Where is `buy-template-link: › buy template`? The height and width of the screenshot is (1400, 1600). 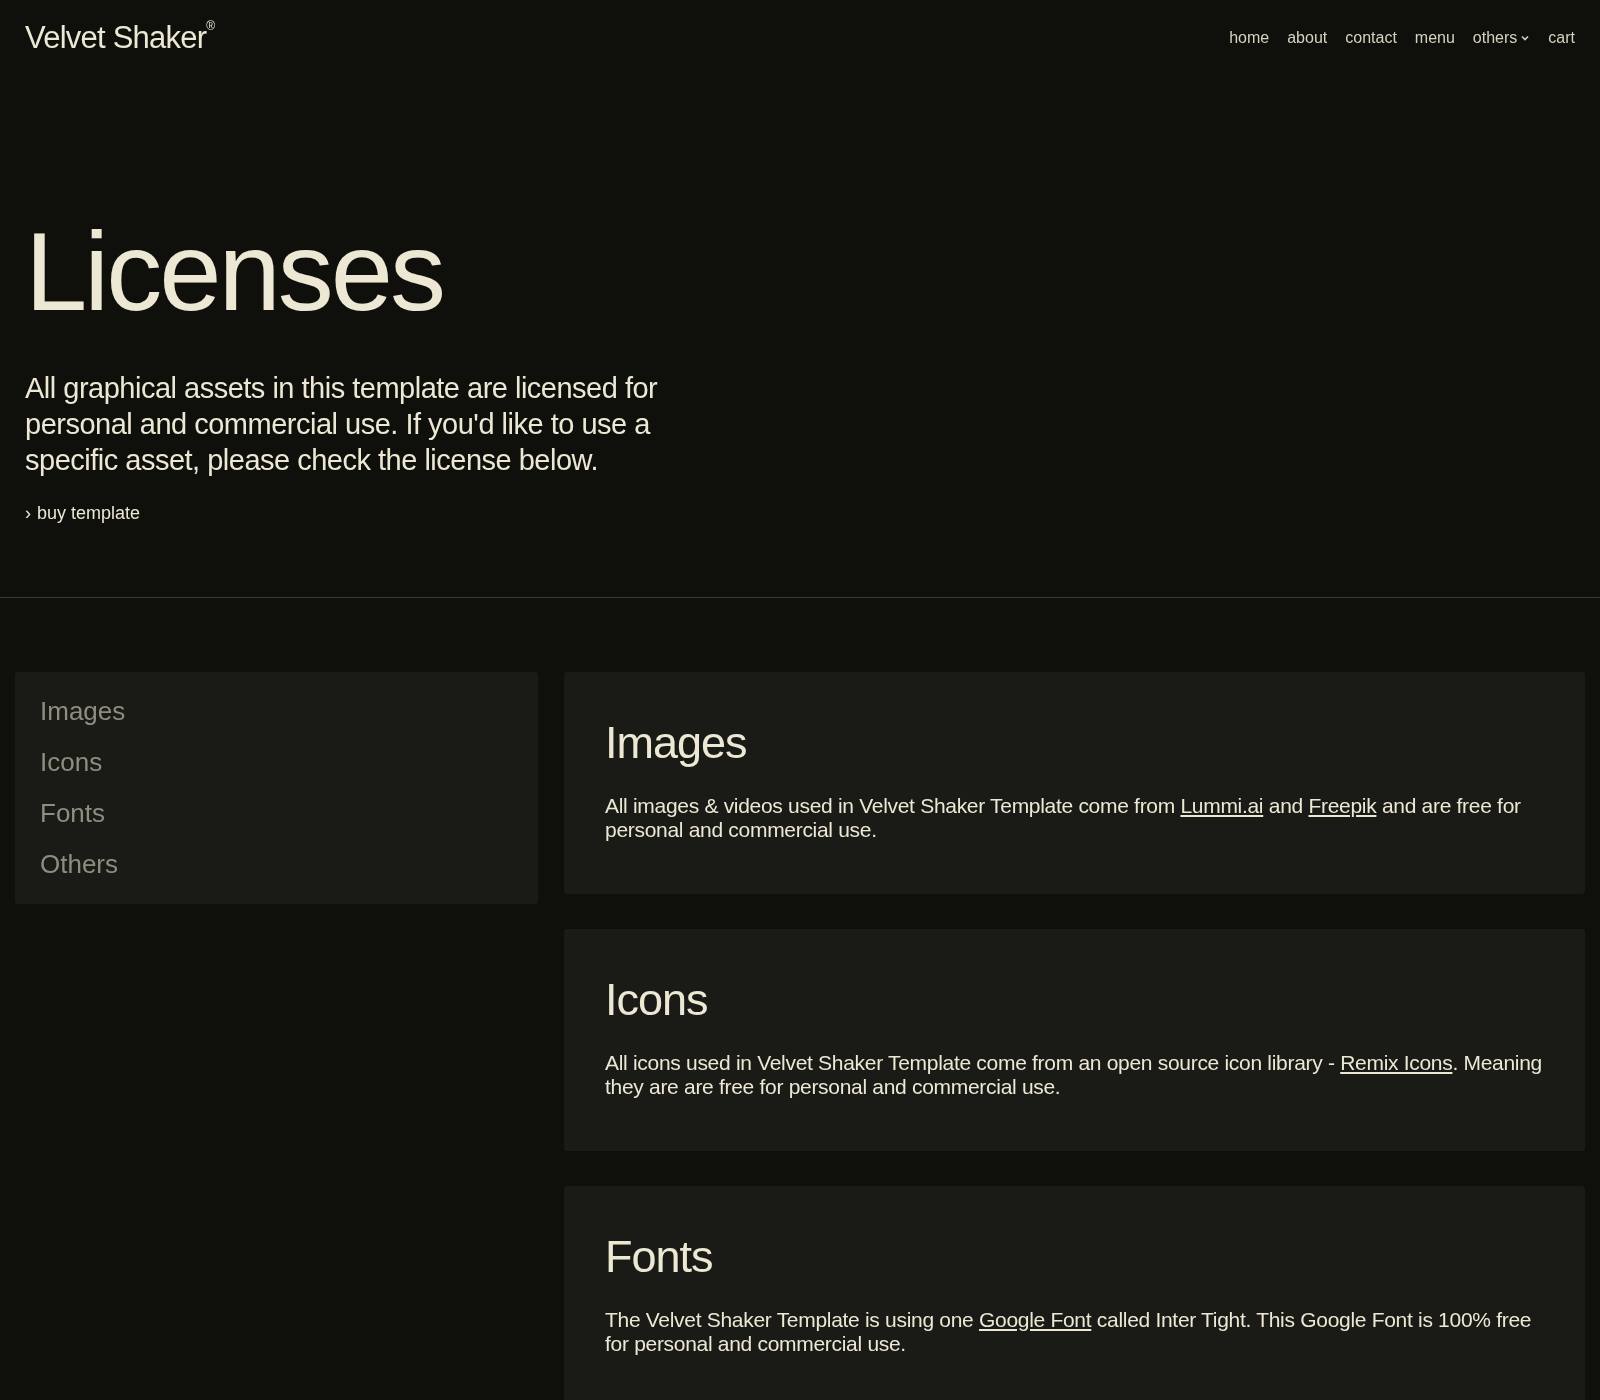
buy-template-link: › buy template is located at coordinates (83, 513).